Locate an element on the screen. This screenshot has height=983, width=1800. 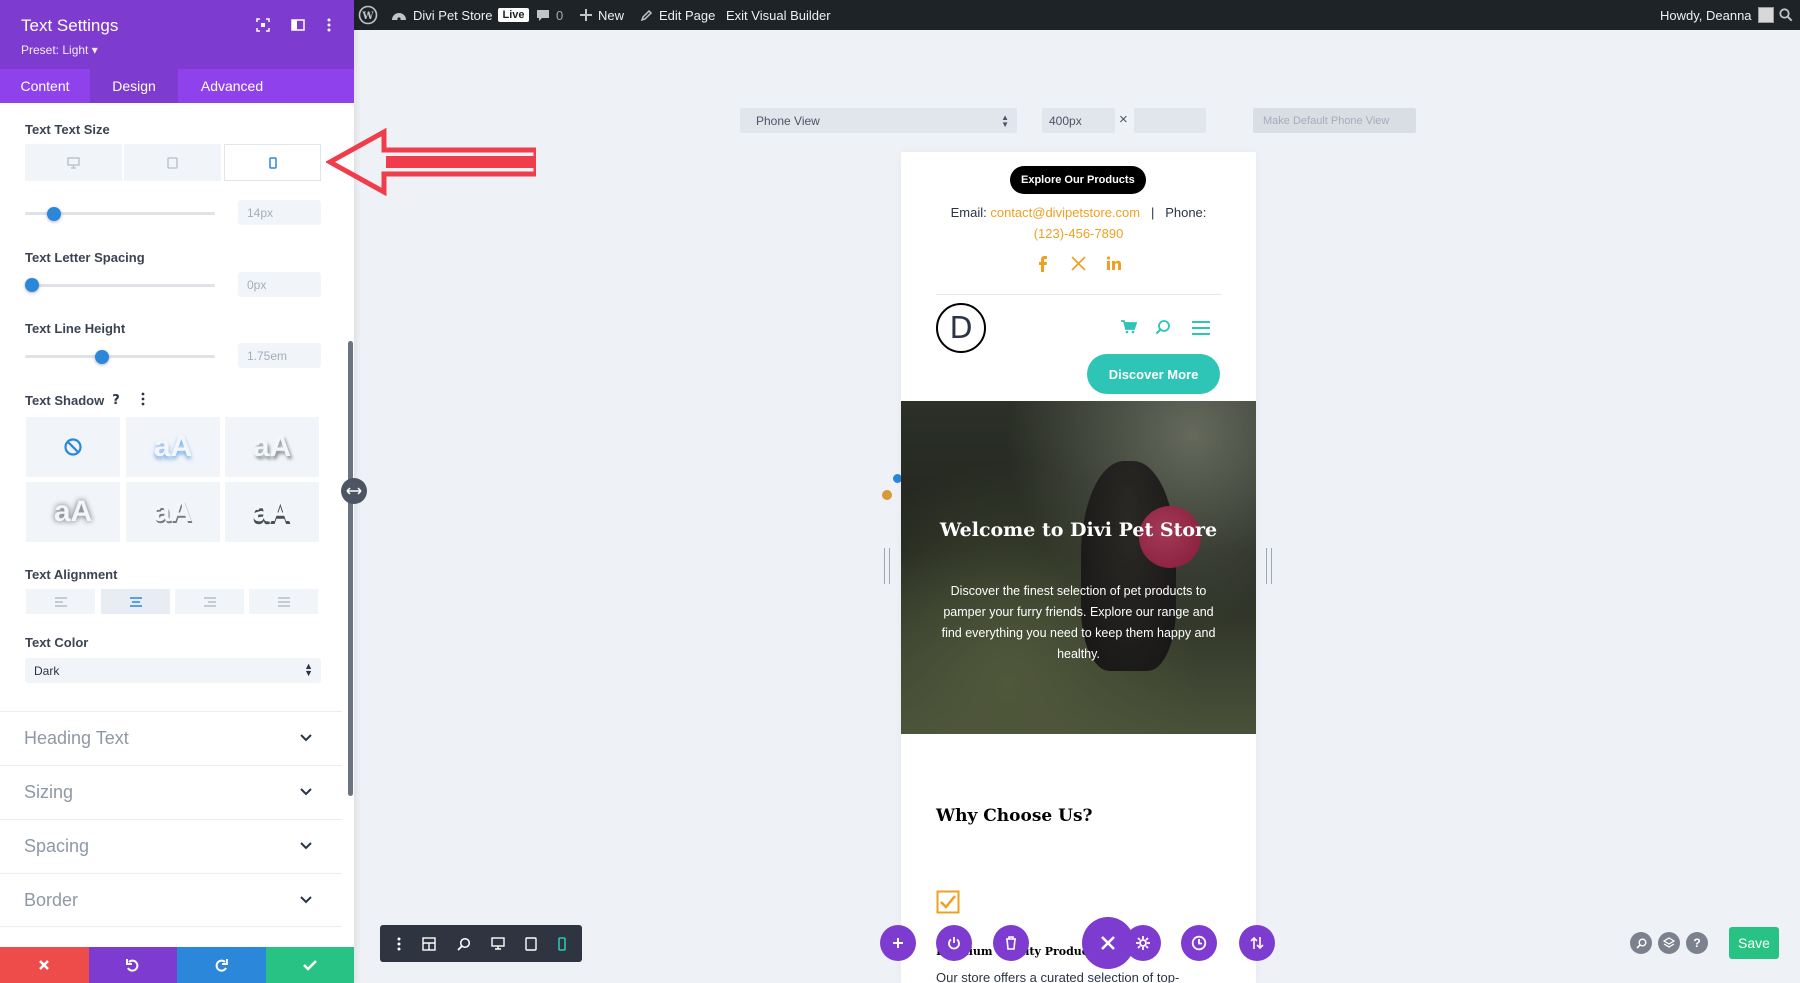
linkedin-icon is located at coordinates (1114, 265).